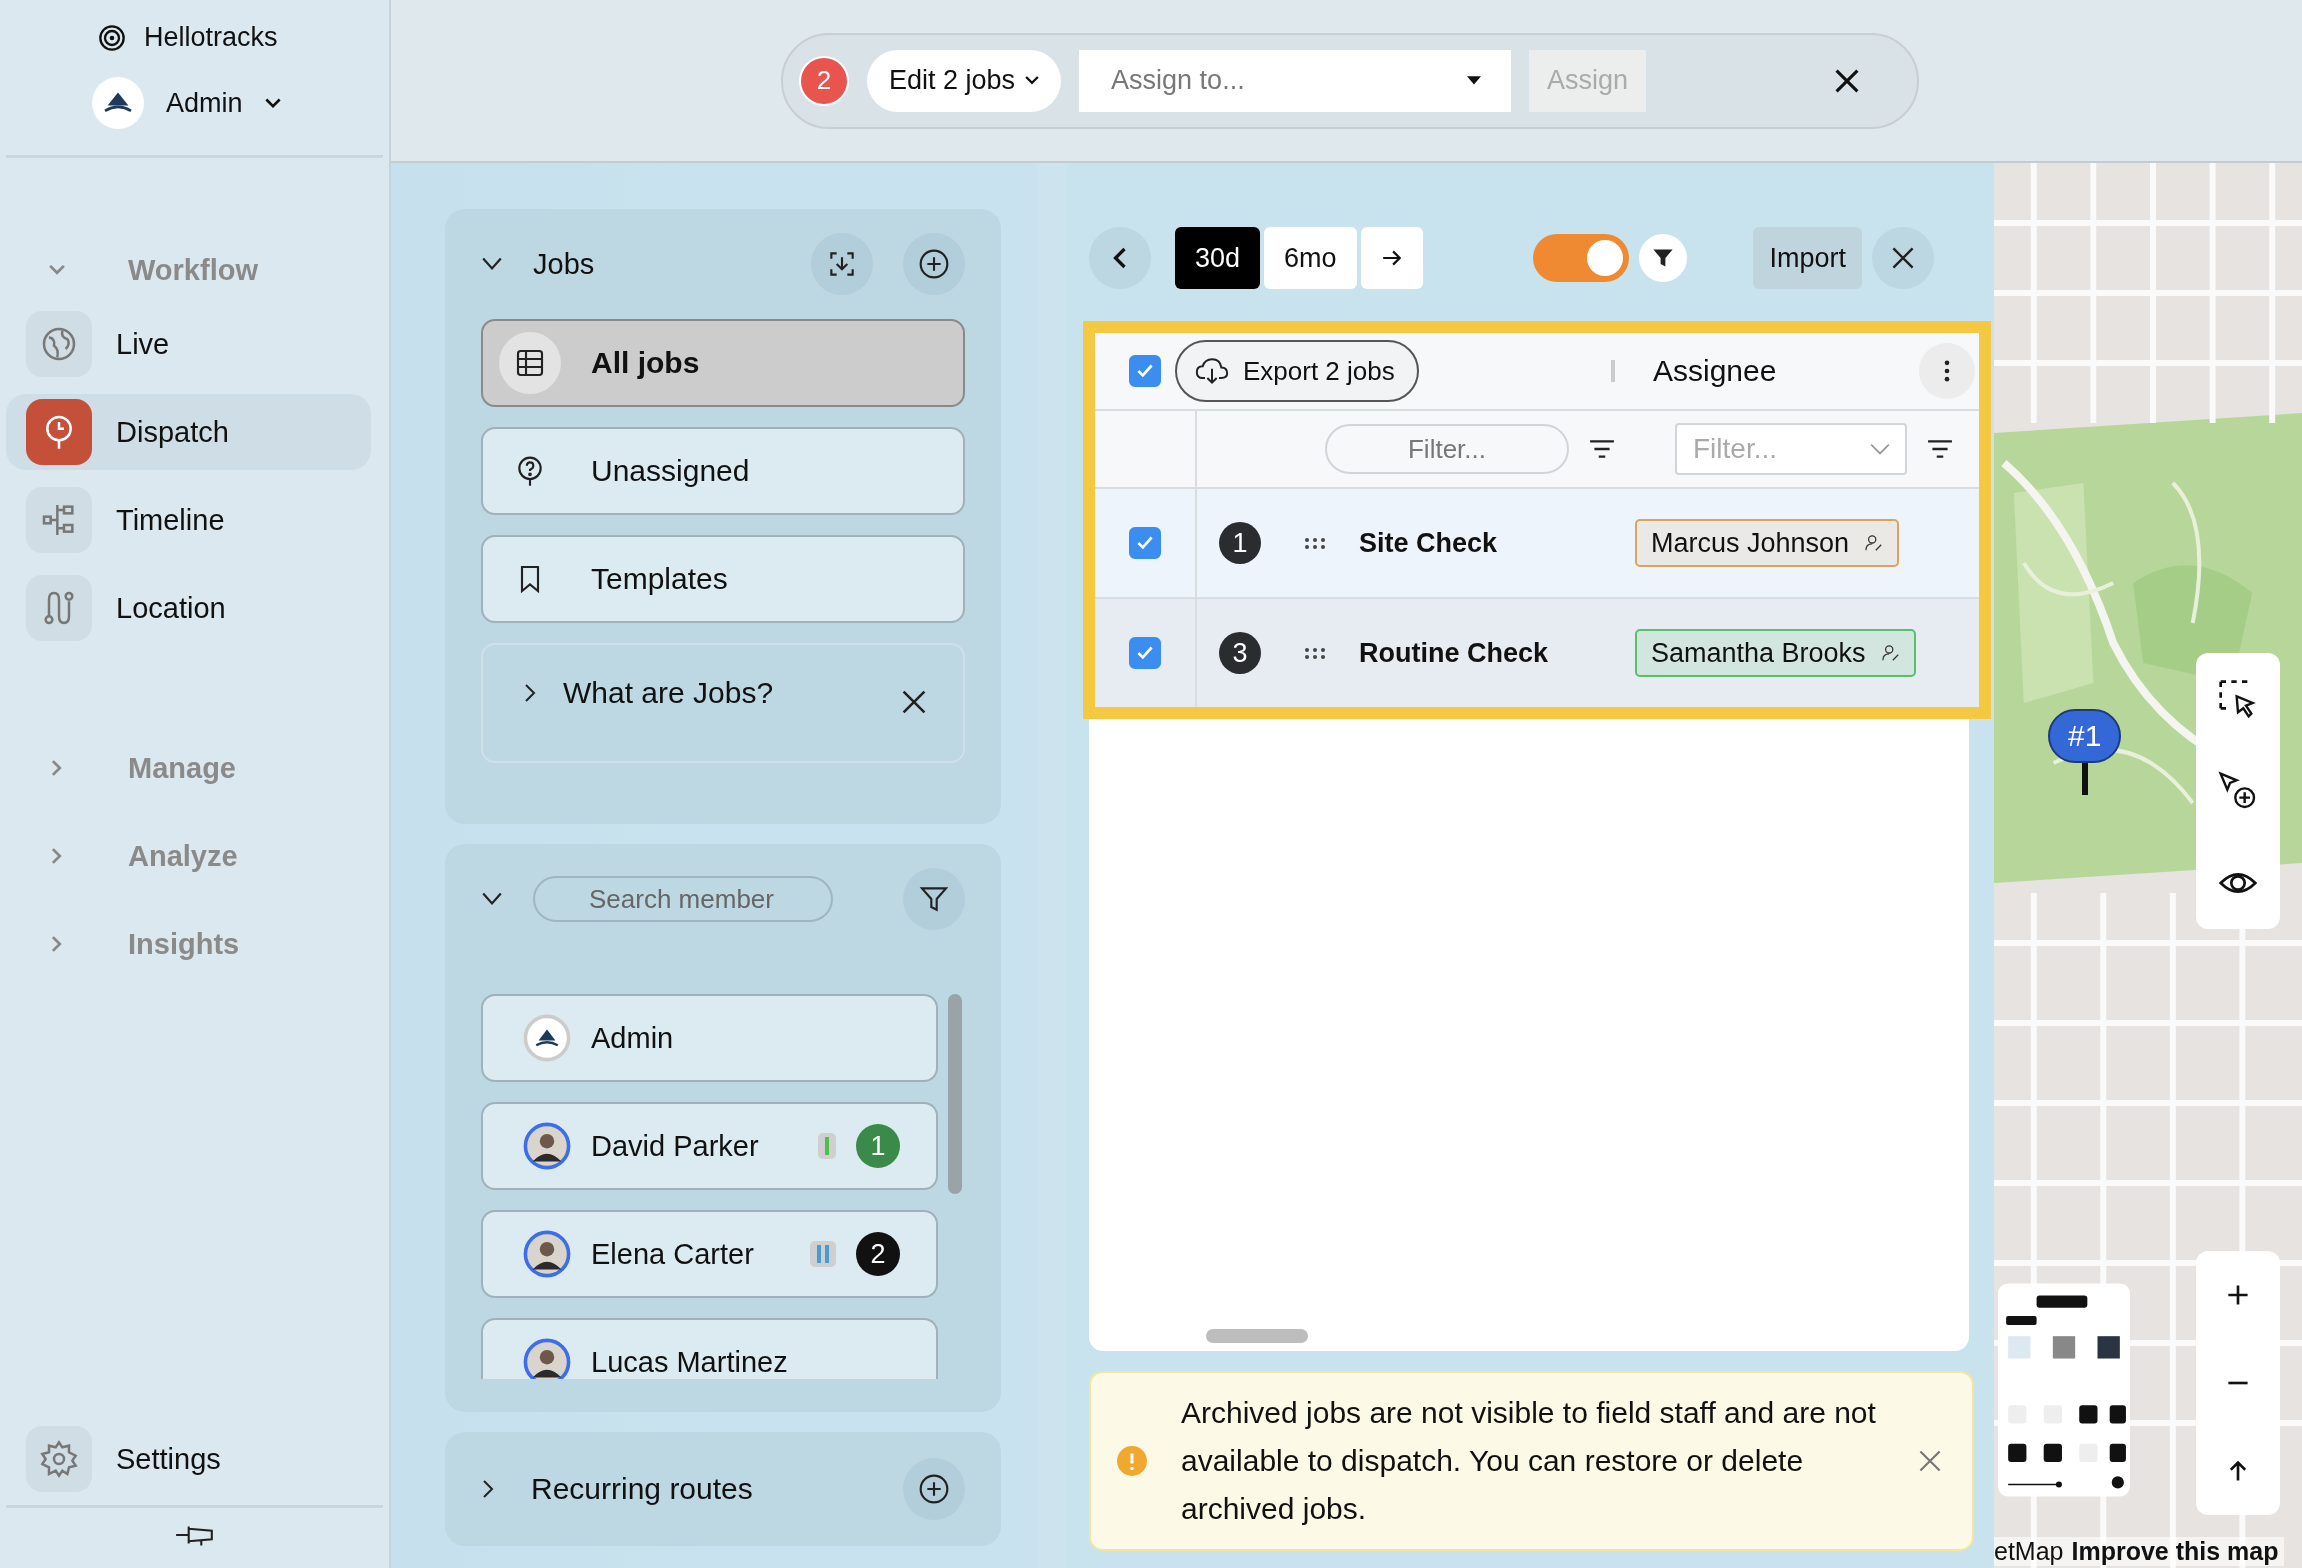  I want to click on range-tab: 30d, so click(1218, 258).